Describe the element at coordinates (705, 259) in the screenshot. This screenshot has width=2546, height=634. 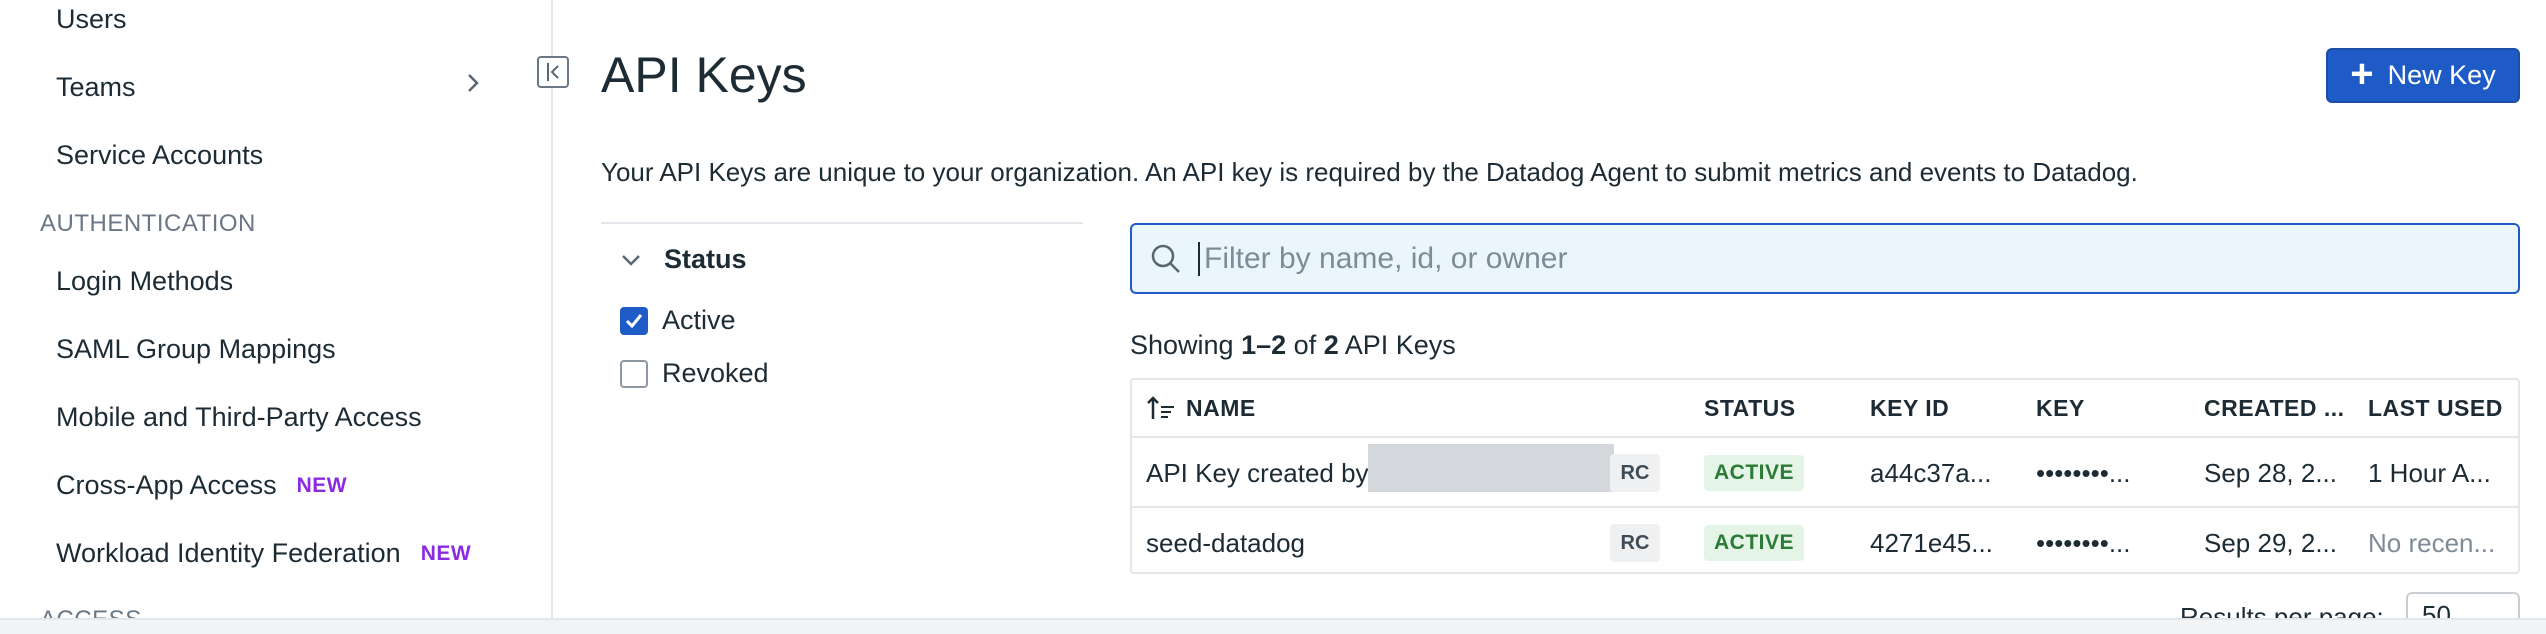
I see `status-filter-label: Status` at that location.